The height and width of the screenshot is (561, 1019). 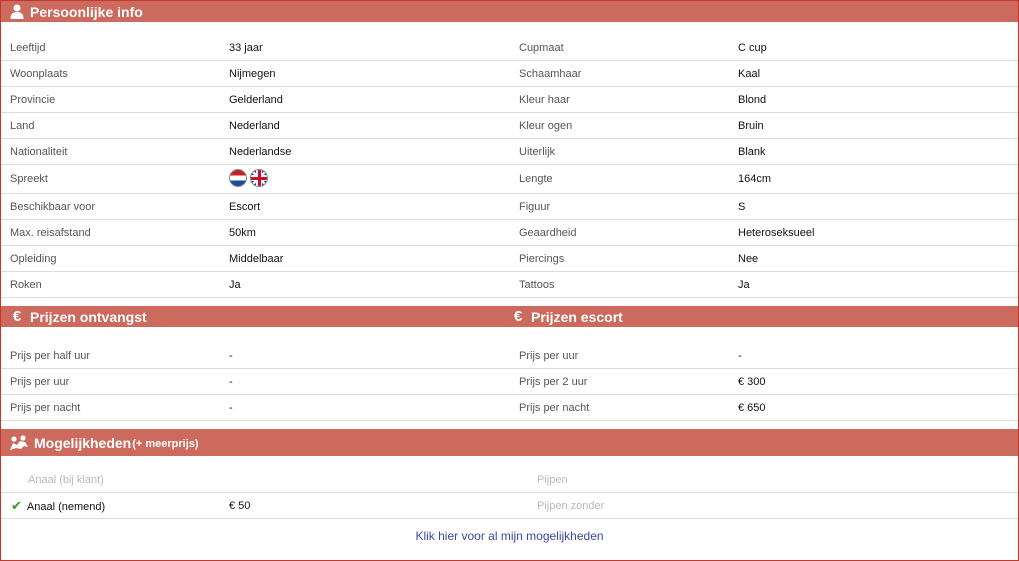 What do you see at coordinates (509, 100) in the screenshot?
I see `table-row: Provincie Gelderland Kleur haar Blond` at bounding box center [509, 100].